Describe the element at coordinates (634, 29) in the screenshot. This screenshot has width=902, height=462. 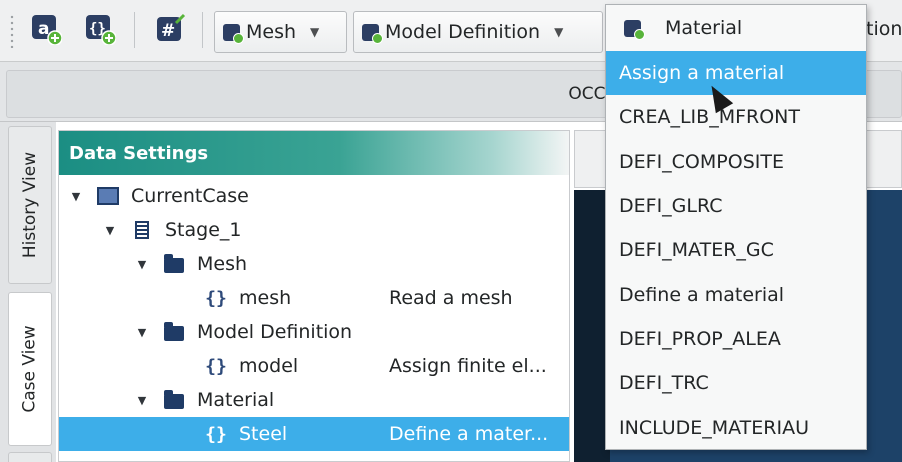
I see `material-combo-icon` at that location.